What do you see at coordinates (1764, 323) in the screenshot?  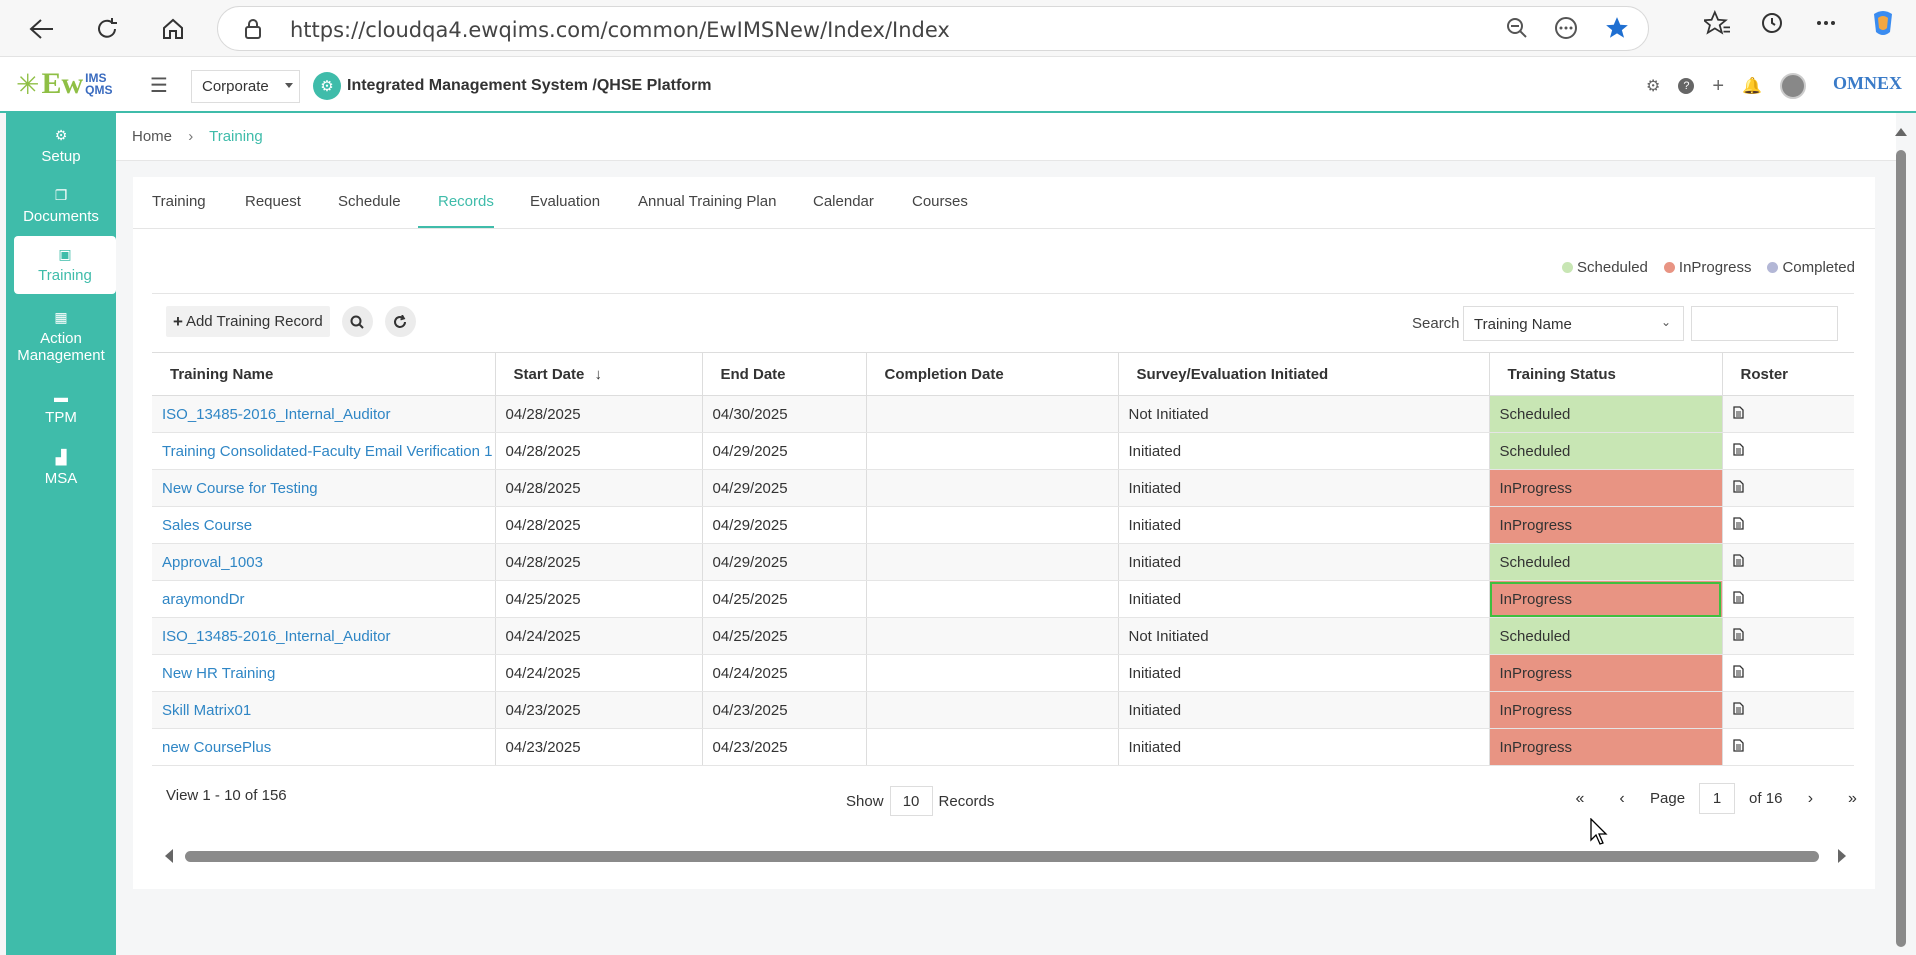 I see `search-input` at bounding box center [1764, 323].